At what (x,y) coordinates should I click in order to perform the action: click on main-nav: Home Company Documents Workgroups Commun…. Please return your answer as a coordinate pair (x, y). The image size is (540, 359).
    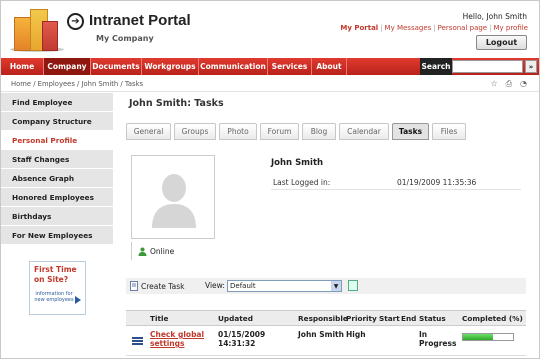
    Looking at the image, I should click on (270, 66).